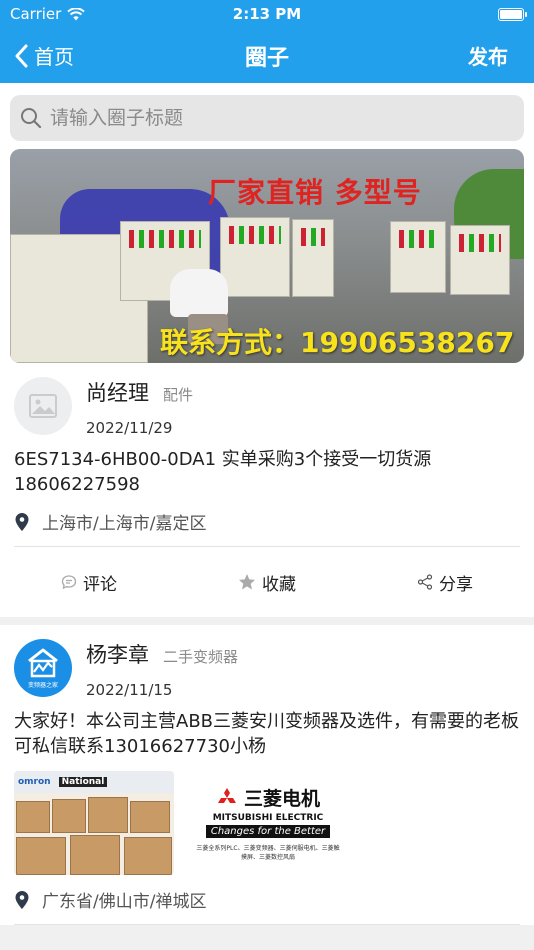 The image size is (534, 950). What do you see at coordinates (162, 654) in the screenshot?
I see `name-row: 杨李章 二手变频器` at bounding box center [162, 654].